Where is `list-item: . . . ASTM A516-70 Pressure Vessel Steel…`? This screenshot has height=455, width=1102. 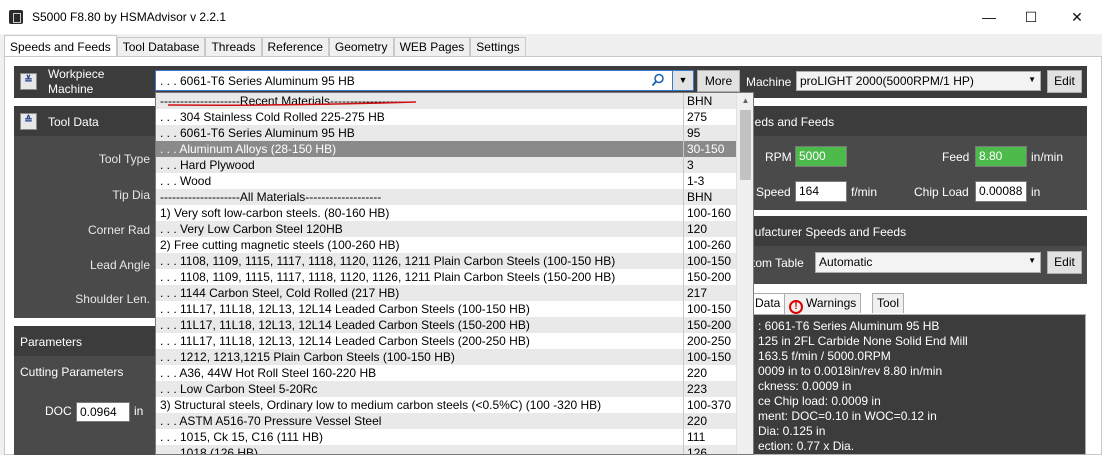
list-item: . . . ASTM A516-70 Pressure Vessel Steel… is located at coordinates (446, 421).